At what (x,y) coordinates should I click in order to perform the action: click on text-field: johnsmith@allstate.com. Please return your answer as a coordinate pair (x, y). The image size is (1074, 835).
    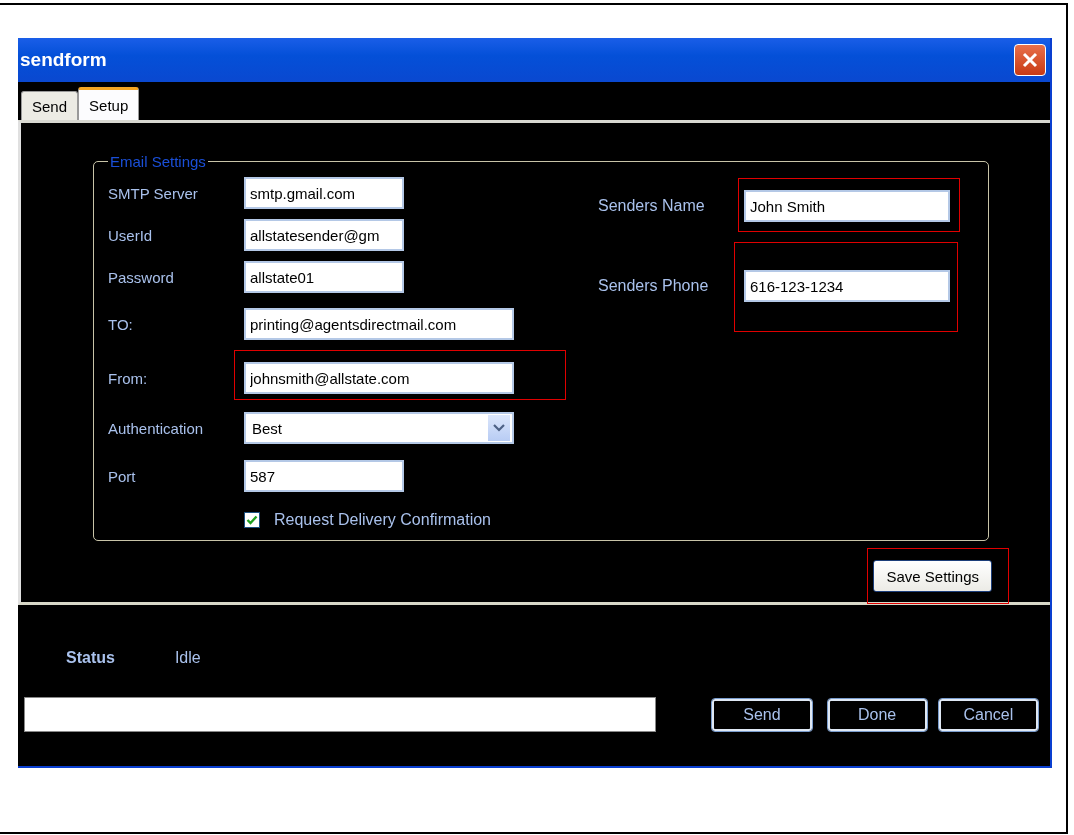
    Looking at the image, I should click on (379, 378).